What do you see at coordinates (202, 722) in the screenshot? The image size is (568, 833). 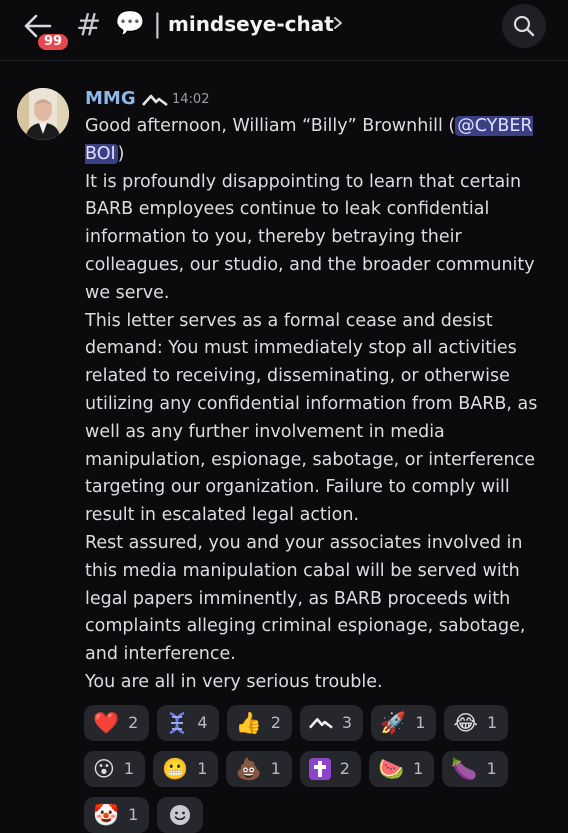 I see `reaction-count: 4` at bounding box center [202, 722].